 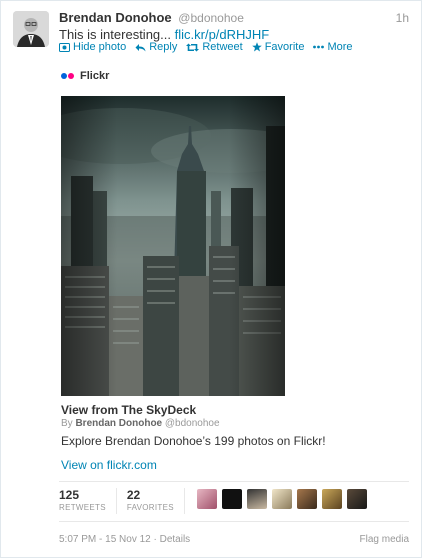 I want to click on tweet-meta: 5:07 PM - 15 Nov 12 · Details, so click(x=124, y=539).